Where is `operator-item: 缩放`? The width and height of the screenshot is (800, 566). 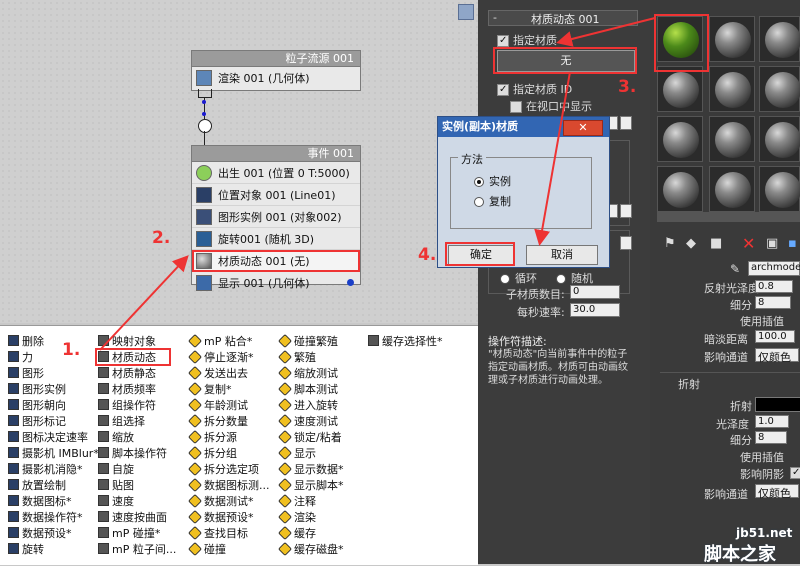 operator-item: 缩放 is located at coordinates (116, 436).